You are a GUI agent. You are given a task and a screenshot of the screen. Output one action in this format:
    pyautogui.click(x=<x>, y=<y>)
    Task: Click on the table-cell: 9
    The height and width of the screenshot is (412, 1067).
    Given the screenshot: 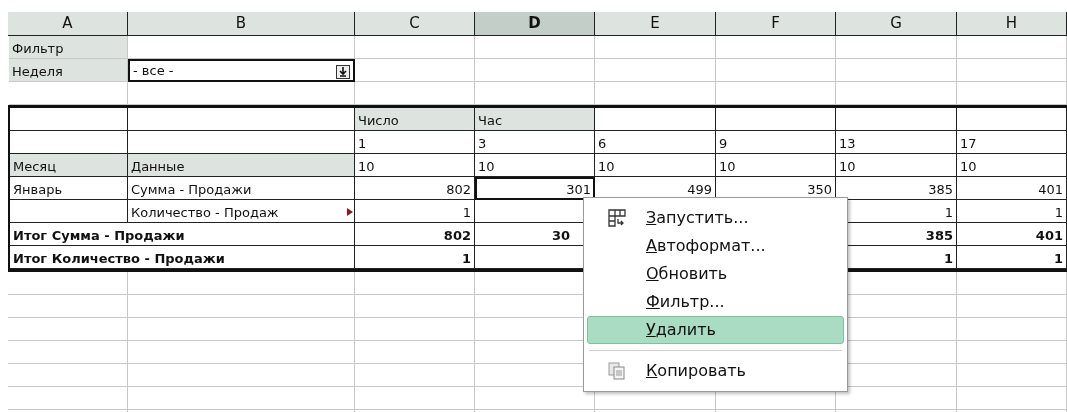 What is the action you would take?
    pyautogui.click(x=776, y=142)
    